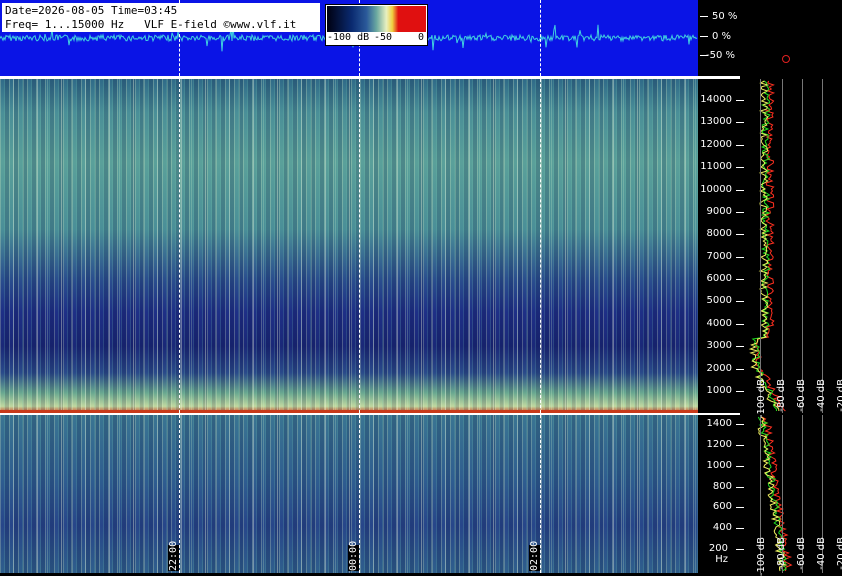 The image size is (842, 576). Describe the element at coordinates (719, 234) in the screenshot. I see `freq-tick-label-hi: 8000` at that location.